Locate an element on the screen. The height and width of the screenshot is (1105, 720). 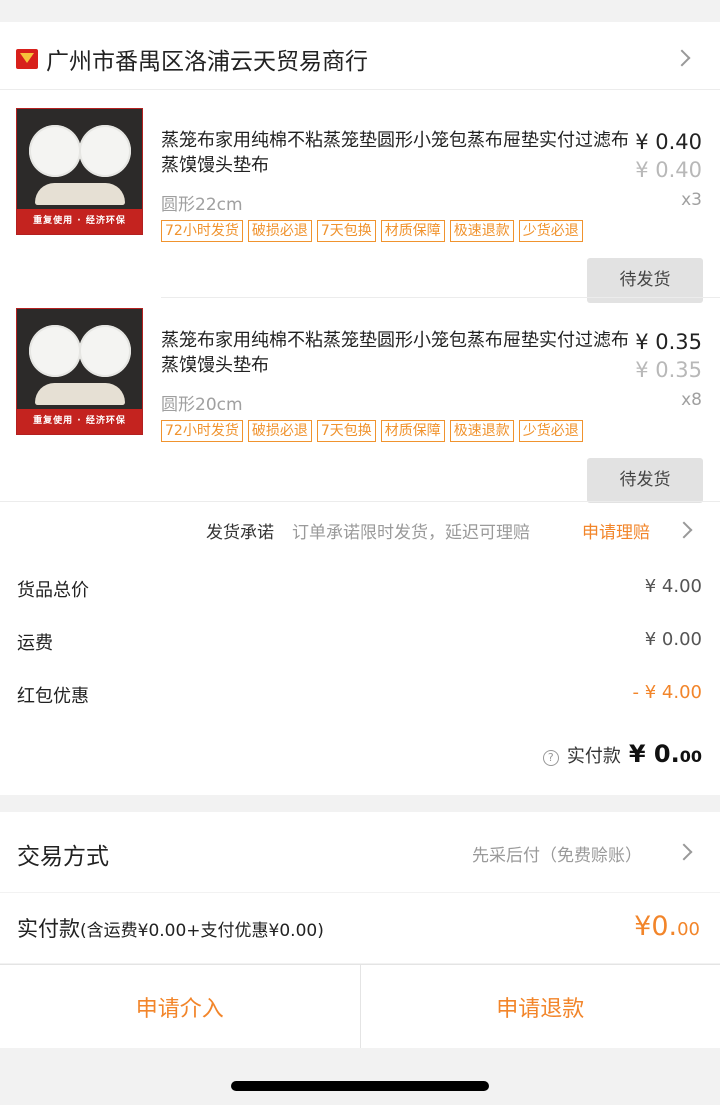
trade-method-row: 交易方式 先采后付（免费赊账） is located at coordinates (360, 852).